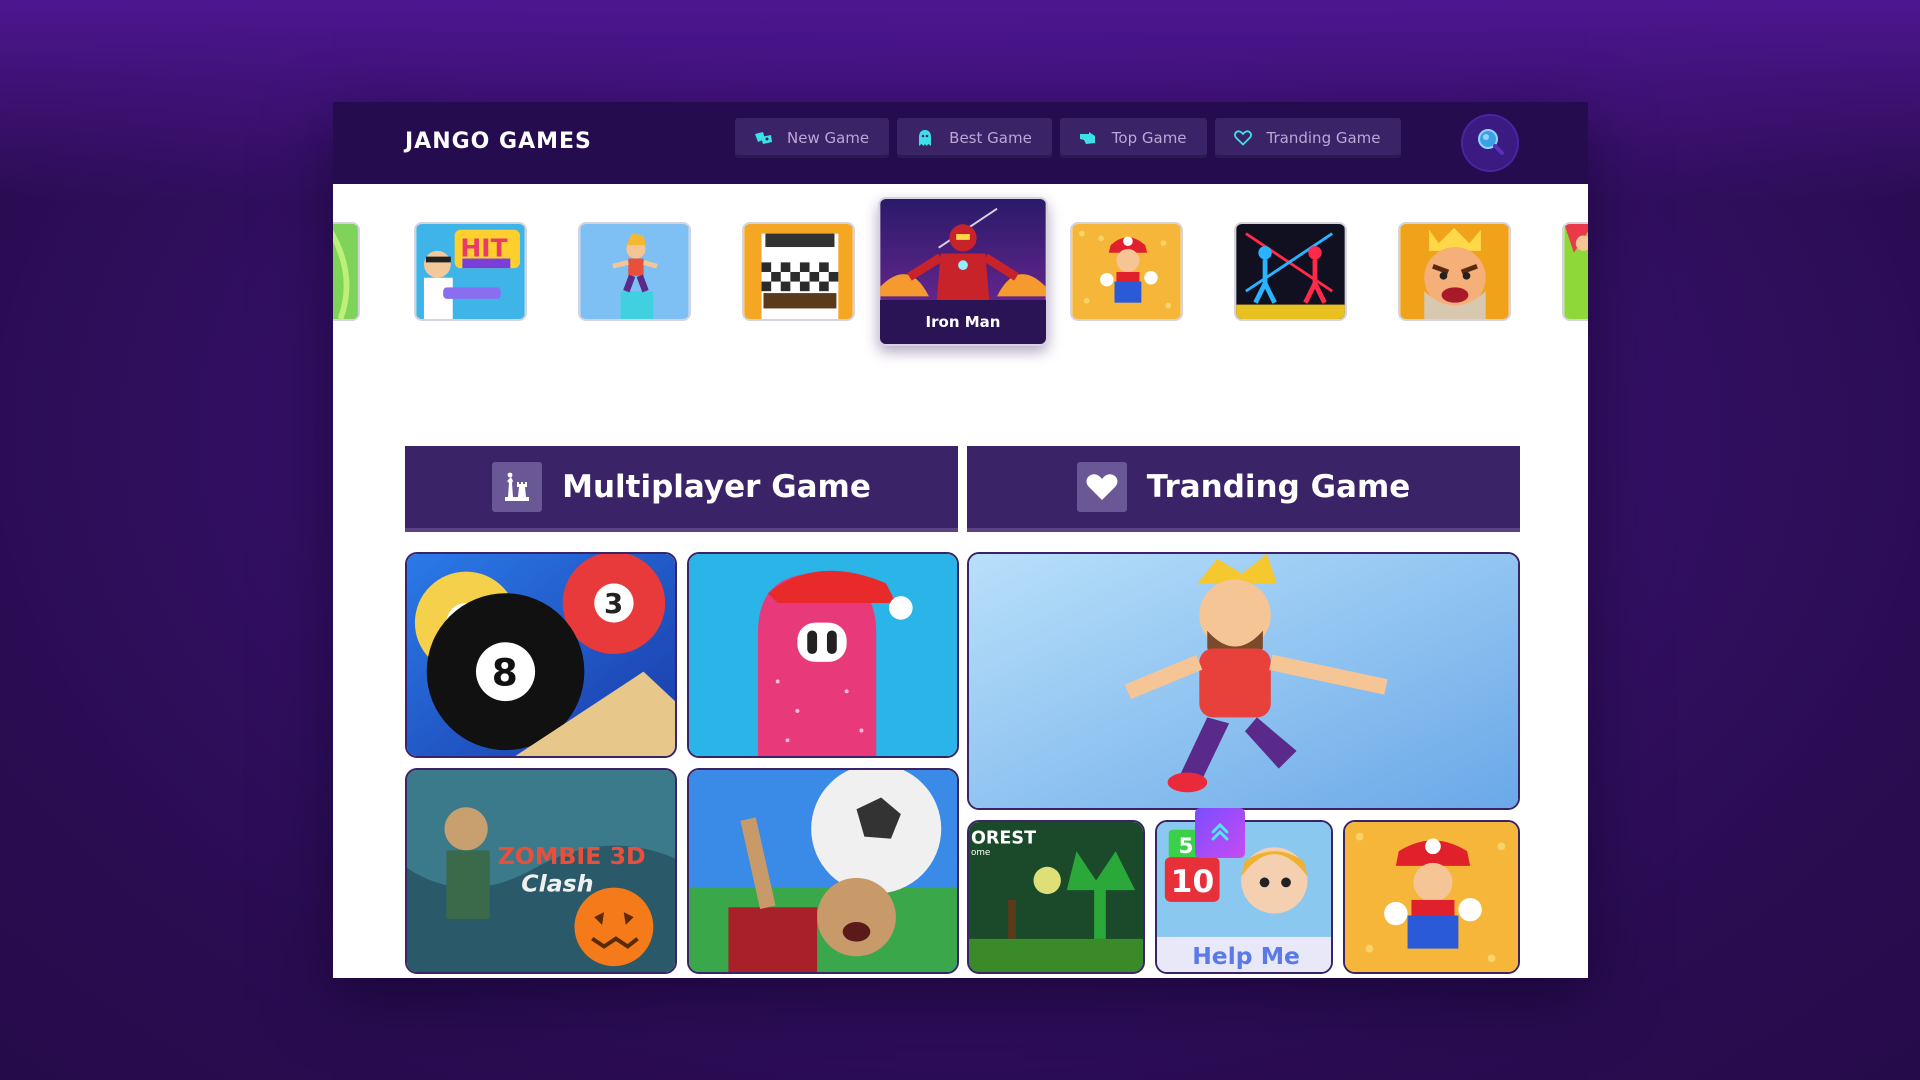  Describe the element at coordinates (1243, 681) in the screenshot. I see `game-tile-trending-featured` at that location.